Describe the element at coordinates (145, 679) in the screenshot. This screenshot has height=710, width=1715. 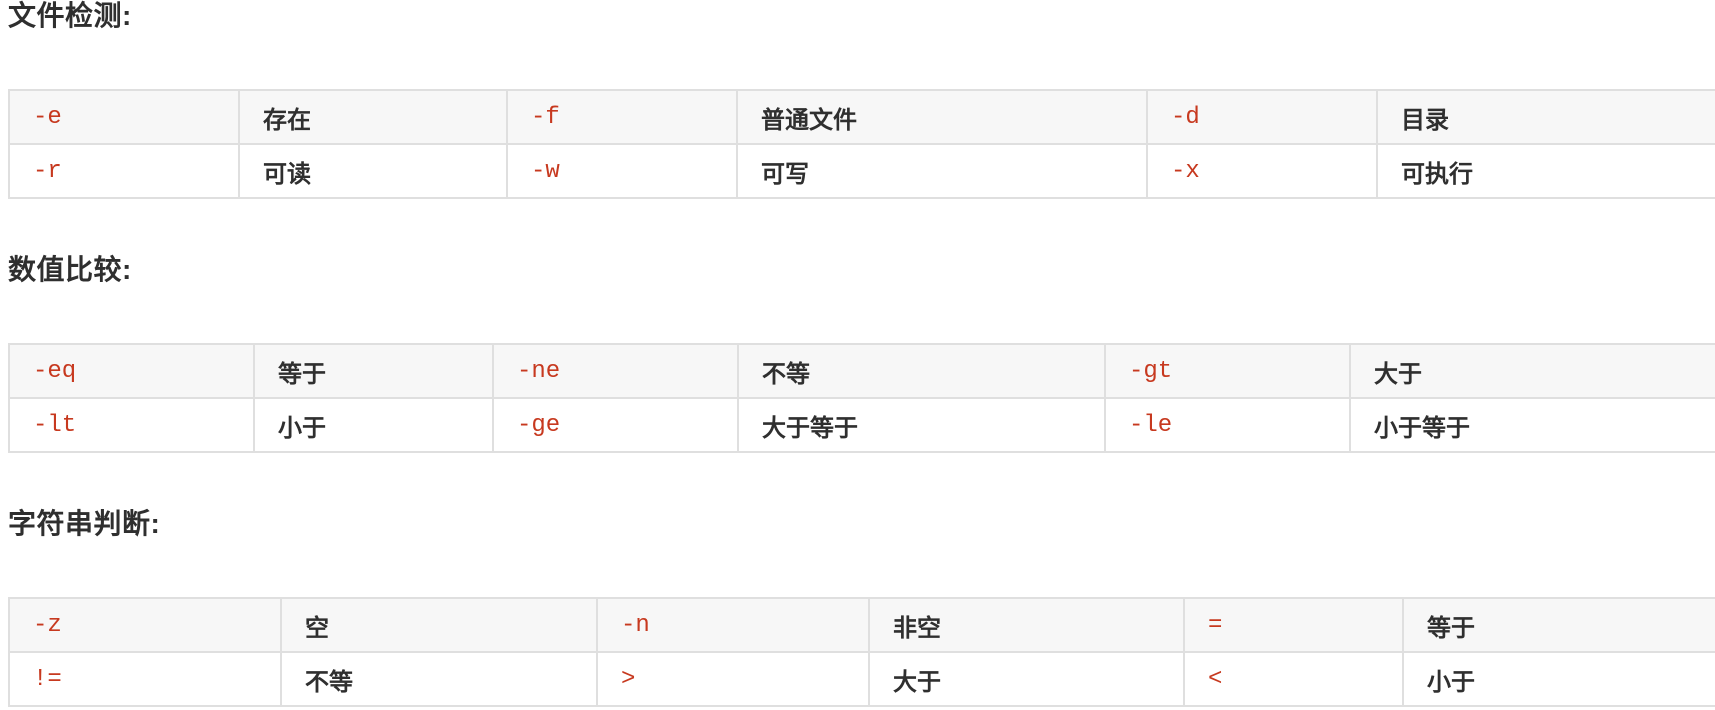
I see `operator-cell: !=` at that location.